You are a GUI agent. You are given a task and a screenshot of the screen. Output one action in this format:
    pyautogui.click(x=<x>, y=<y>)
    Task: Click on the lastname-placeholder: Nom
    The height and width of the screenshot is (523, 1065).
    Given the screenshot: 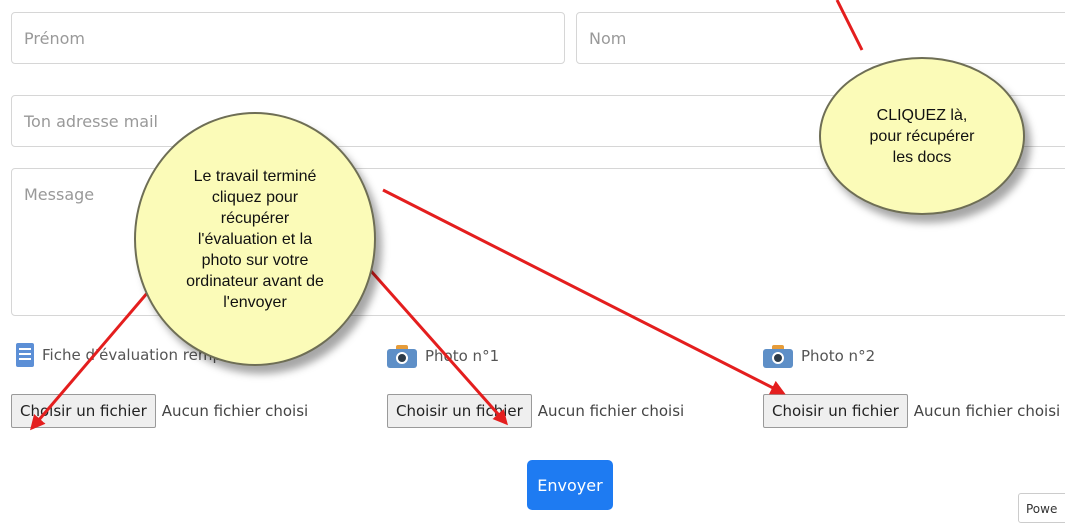 What is the action you would take?
    pyautogui.click(x=608, y=38)
    